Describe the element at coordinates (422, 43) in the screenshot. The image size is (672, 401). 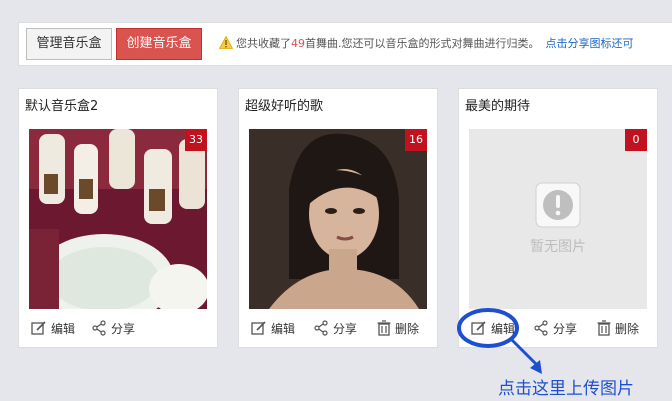
I see `notice-suffix: 首舞曲.您还可以音乐盒的形式对舞曲进行归类。` at that location.